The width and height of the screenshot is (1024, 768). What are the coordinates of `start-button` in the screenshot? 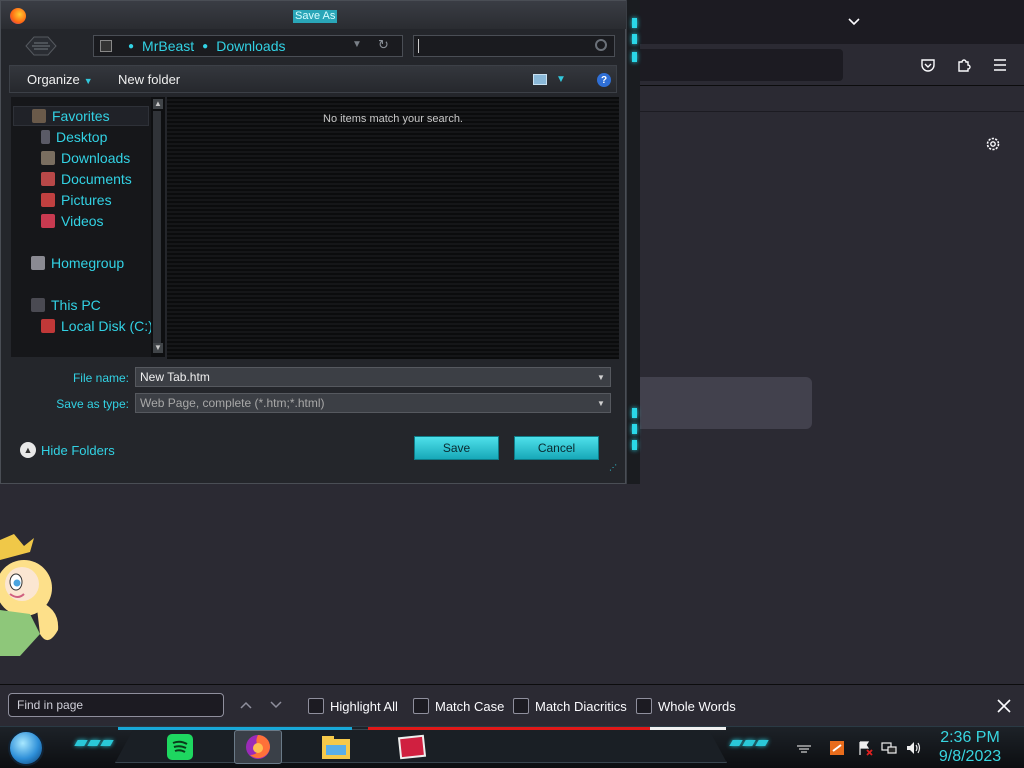 It's located at (26, 748).